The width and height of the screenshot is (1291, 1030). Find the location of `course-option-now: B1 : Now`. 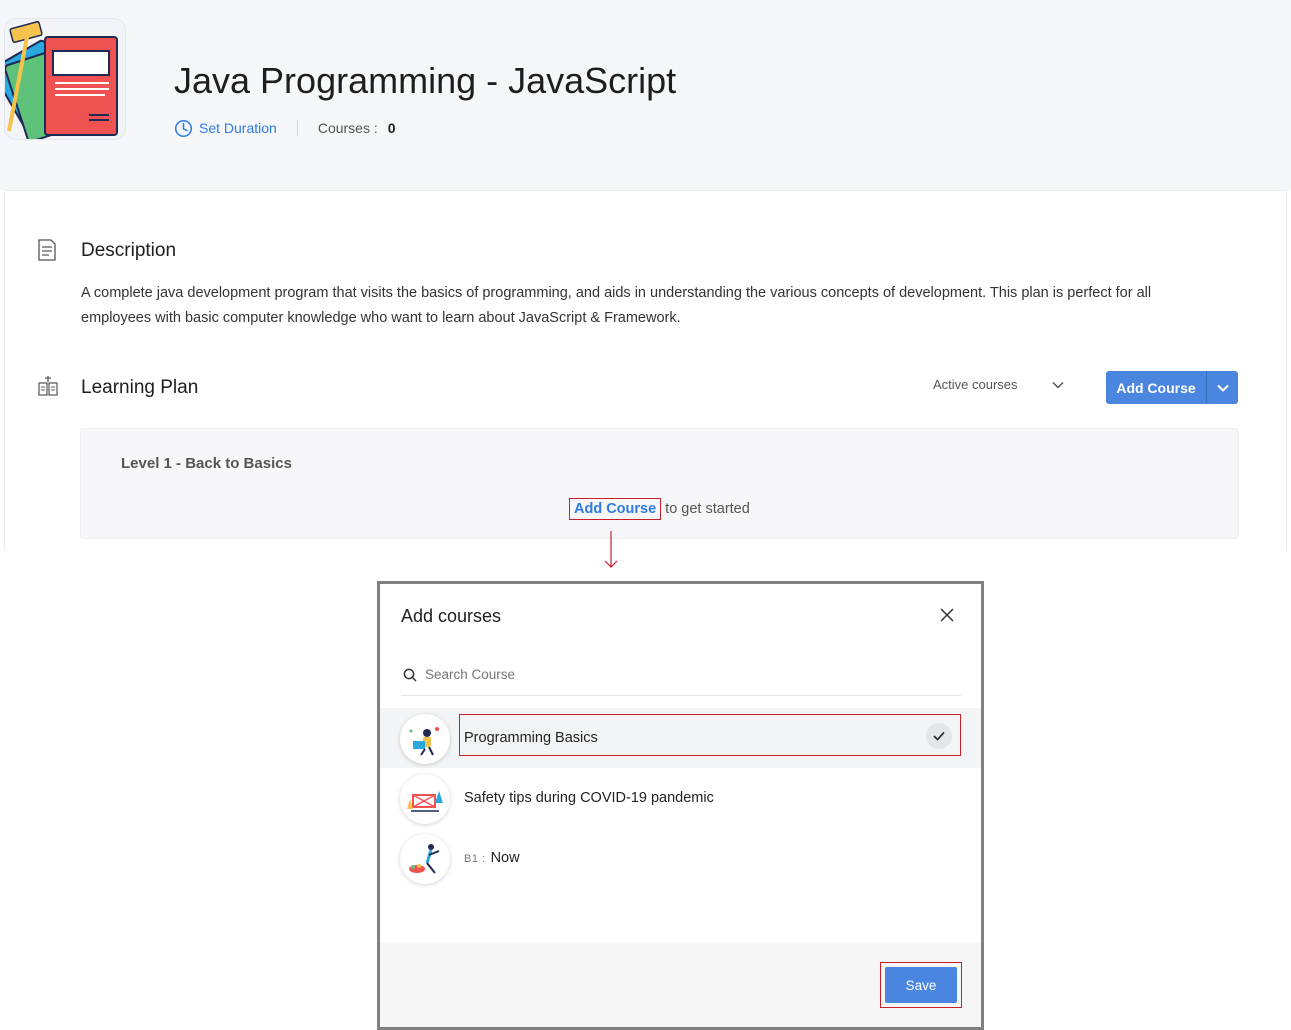

course-option-now: B1 : Now is located at coordinates (680, 858).